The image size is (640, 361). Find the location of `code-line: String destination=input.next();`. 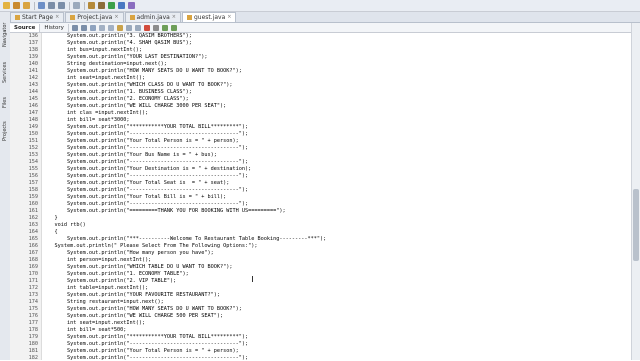

code-line: String destination=input.next(); is located at coordinates (104, 64).